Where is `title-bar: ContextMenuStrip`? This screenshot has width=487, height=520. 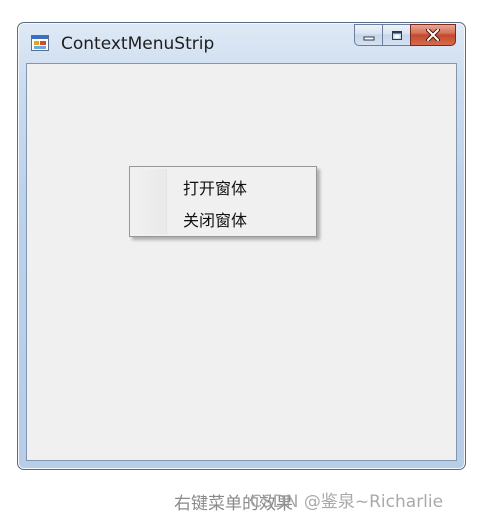 title-bar: ContextMenuStrip is located at coordinates (241, 43).